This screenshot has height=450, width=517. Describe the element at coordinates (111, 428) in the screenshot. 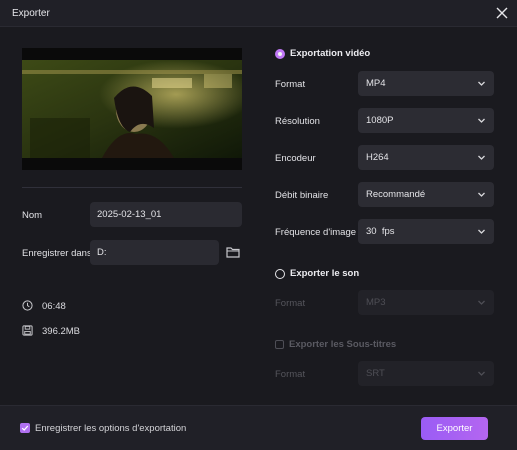

I see `remember-options-label: Enregistrer les options d'exportation` at that location.